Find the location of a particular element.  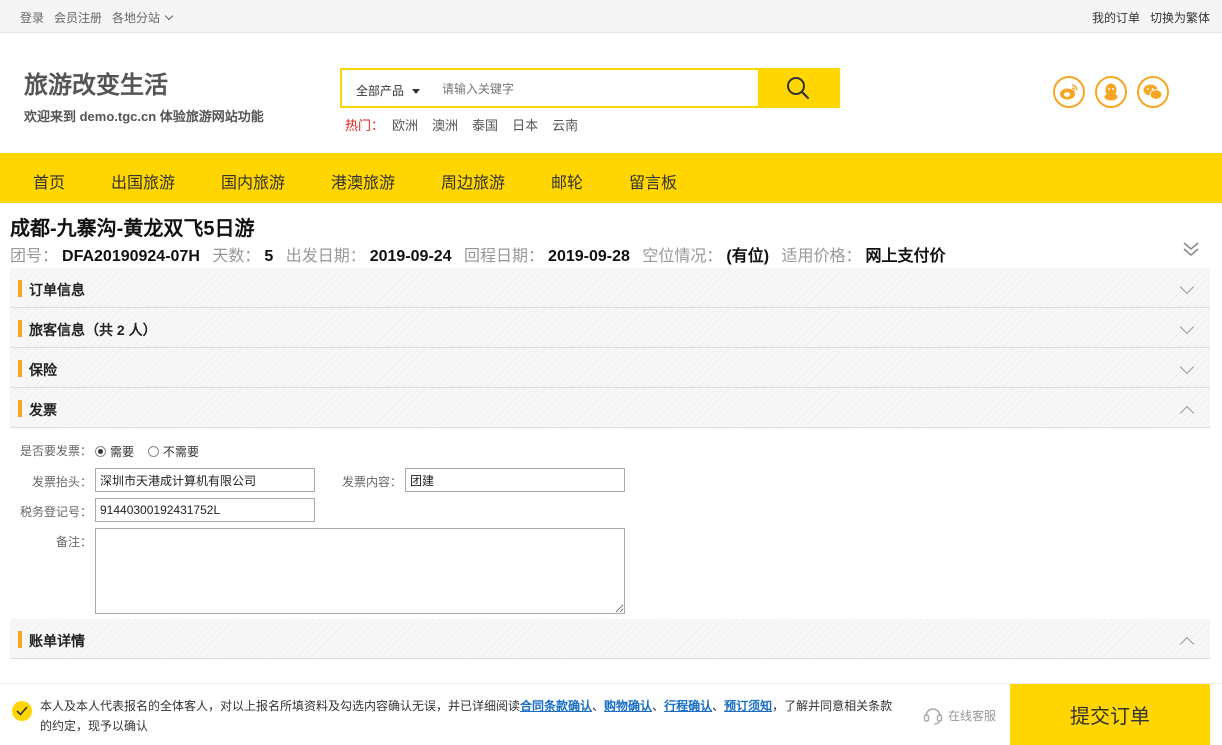

group-no-value: DFA20190924-07H is located at coordinates (131, 256).